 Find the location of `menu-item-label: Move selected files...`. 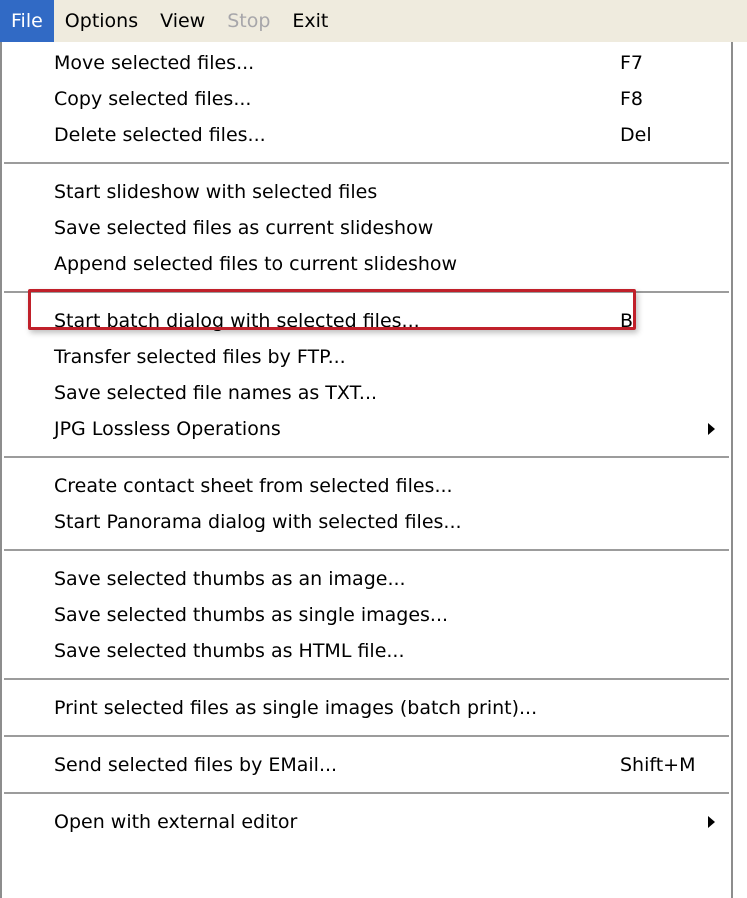

menu-item-label: Move selected files... is located at coordinates (154, 63).